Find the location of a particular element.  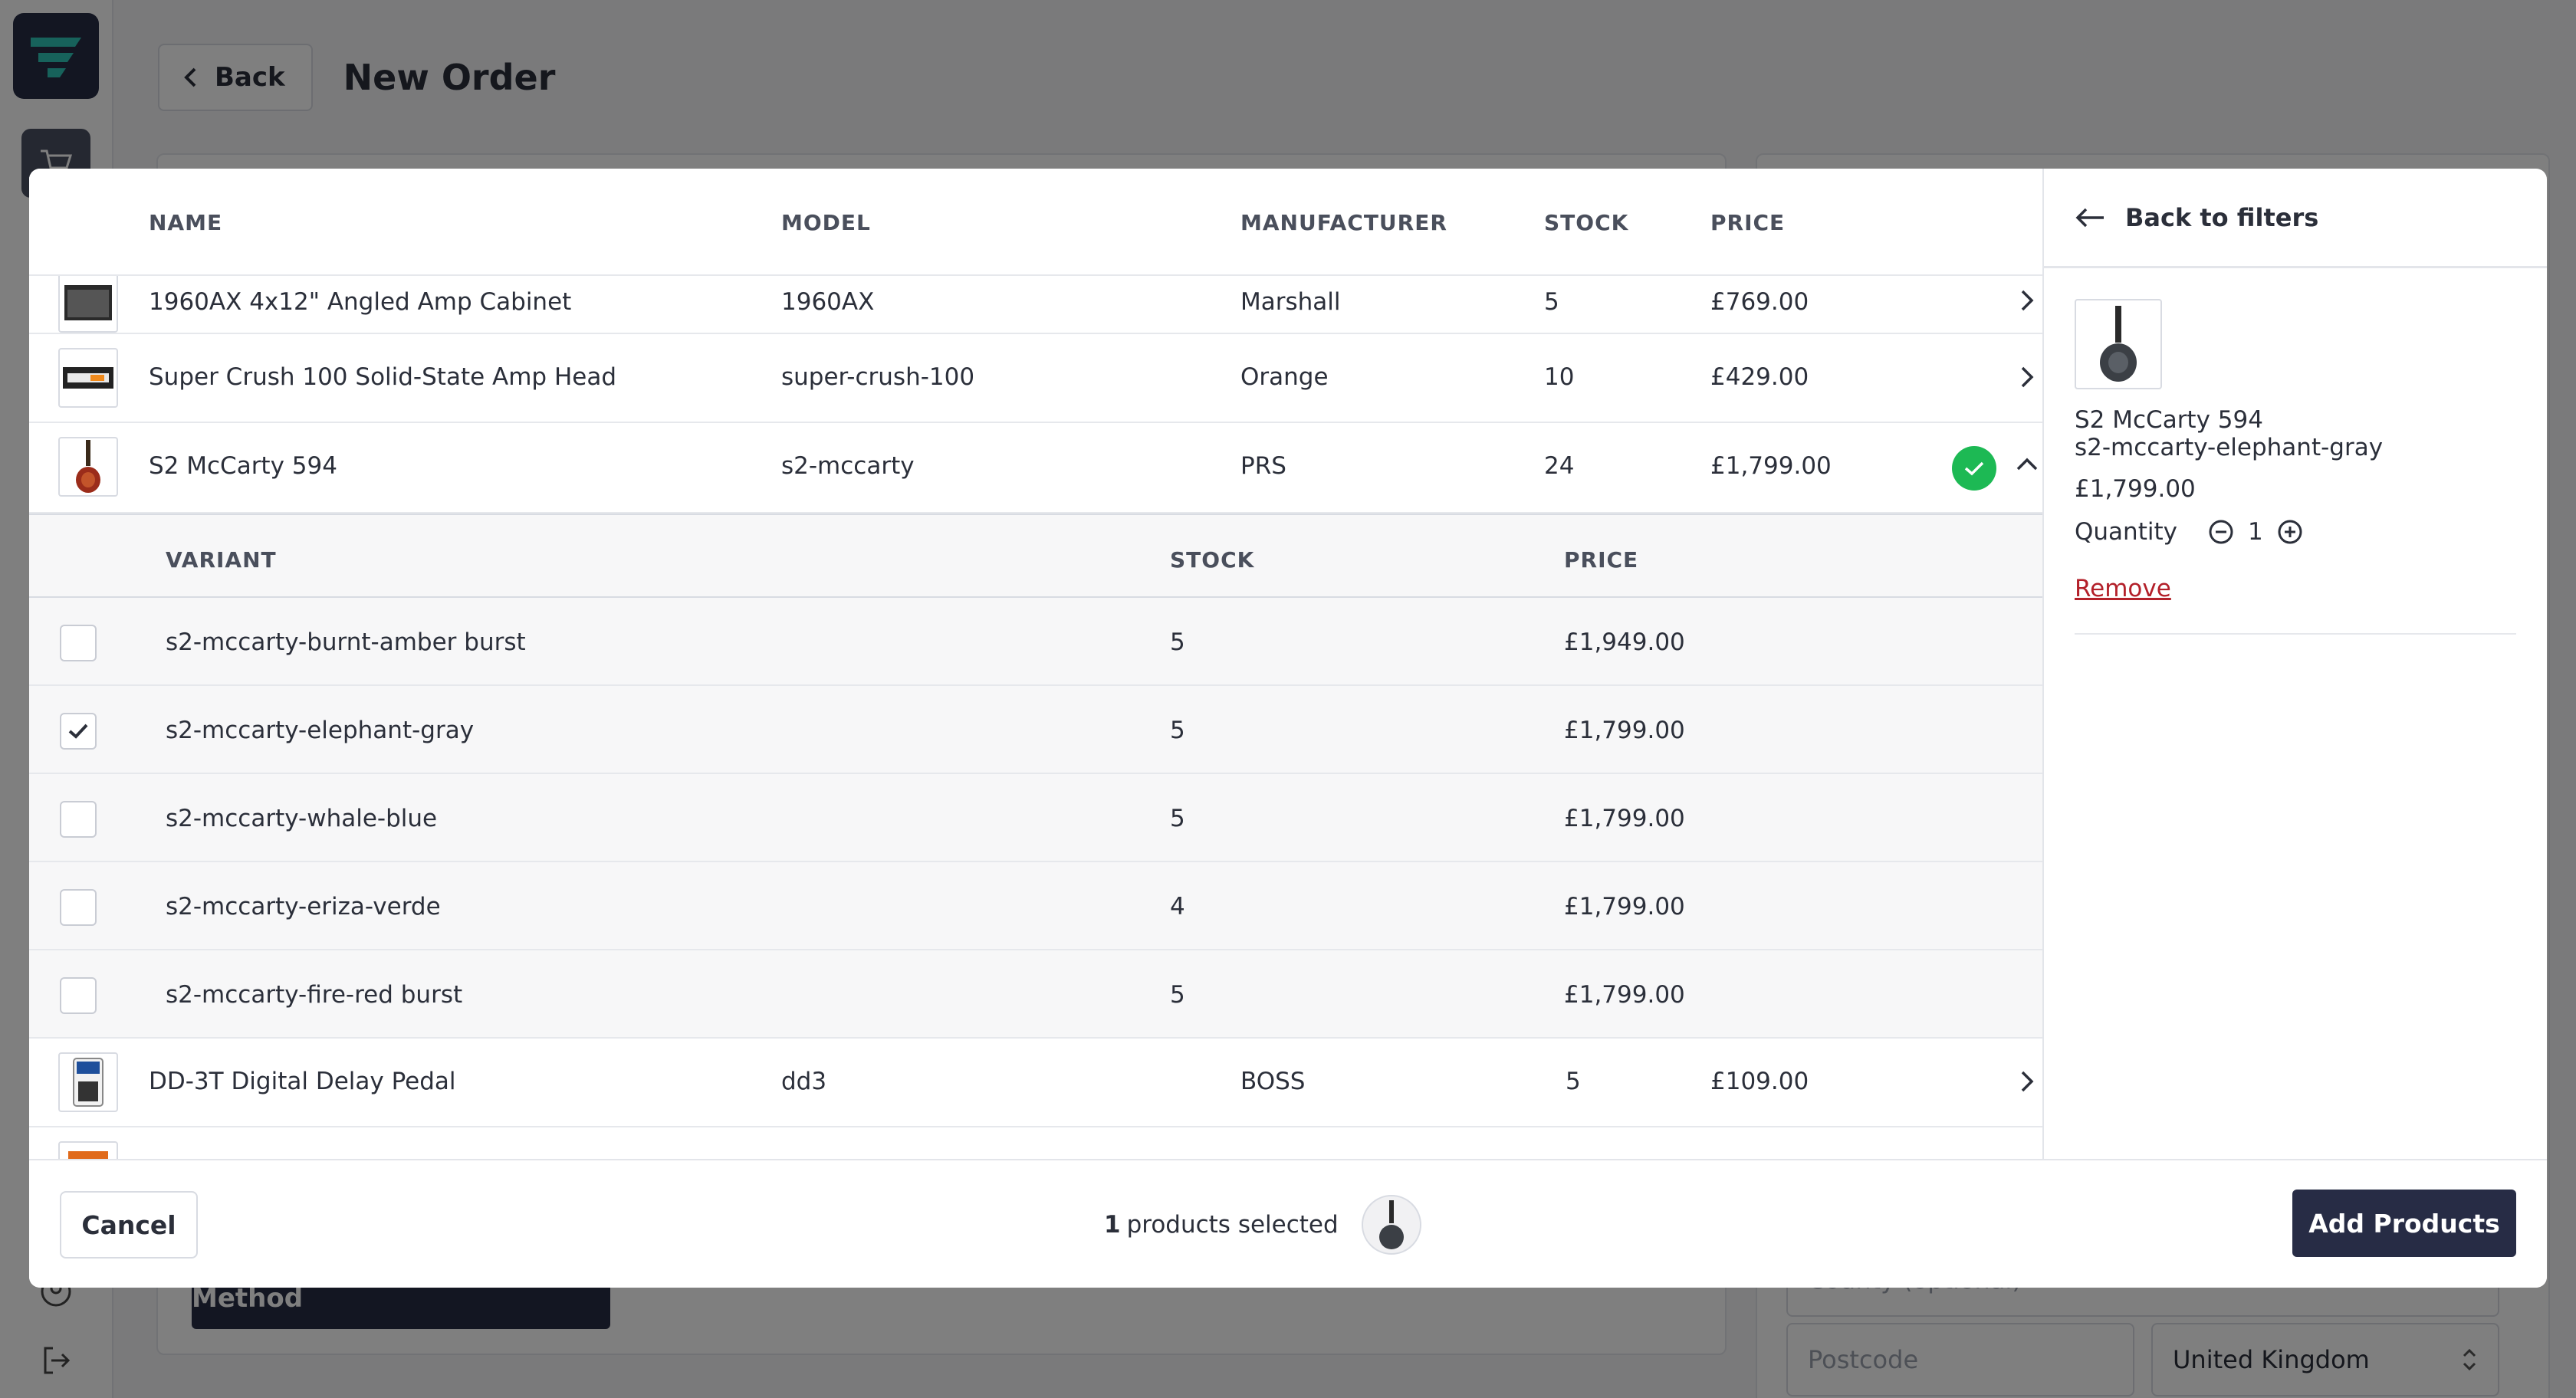

column-header-stock: STOCK is located at coordinates (1586, 222).